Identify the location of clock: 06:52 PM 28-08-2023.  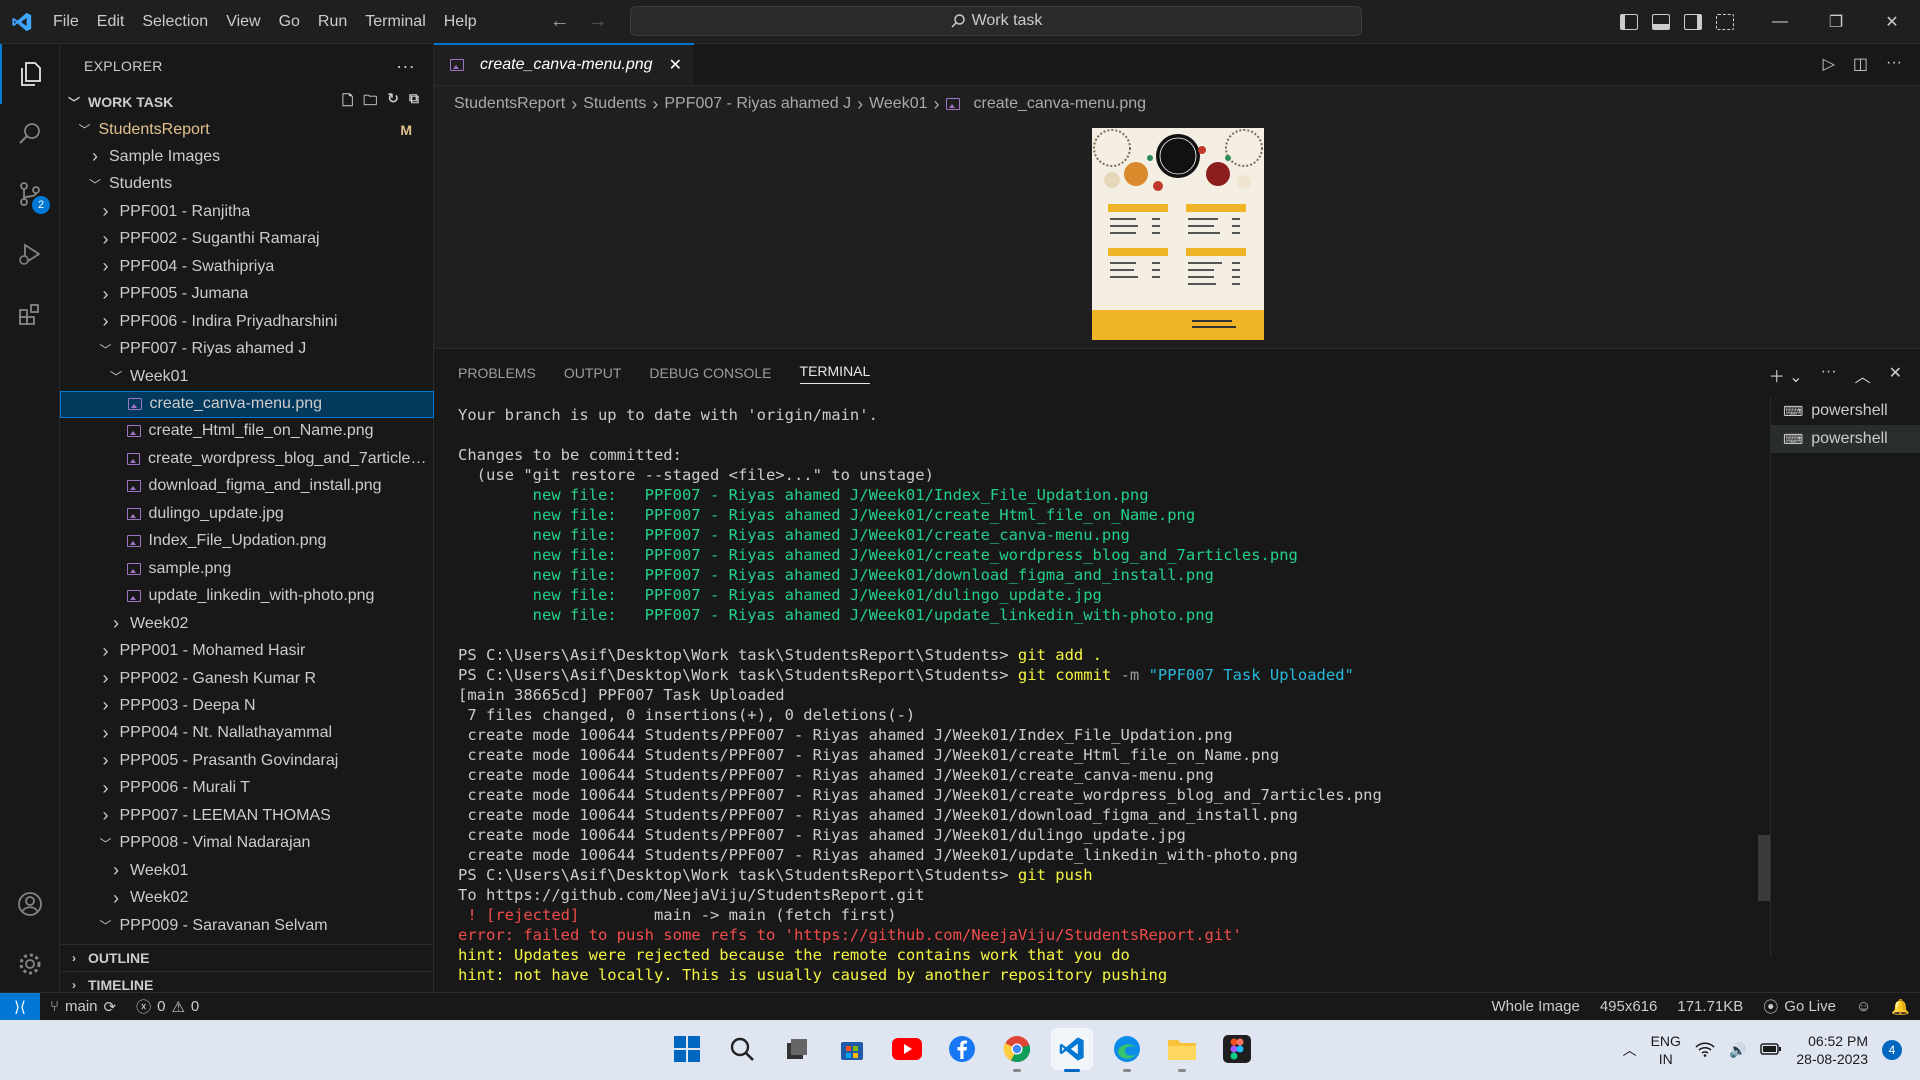
(1832, 1050).